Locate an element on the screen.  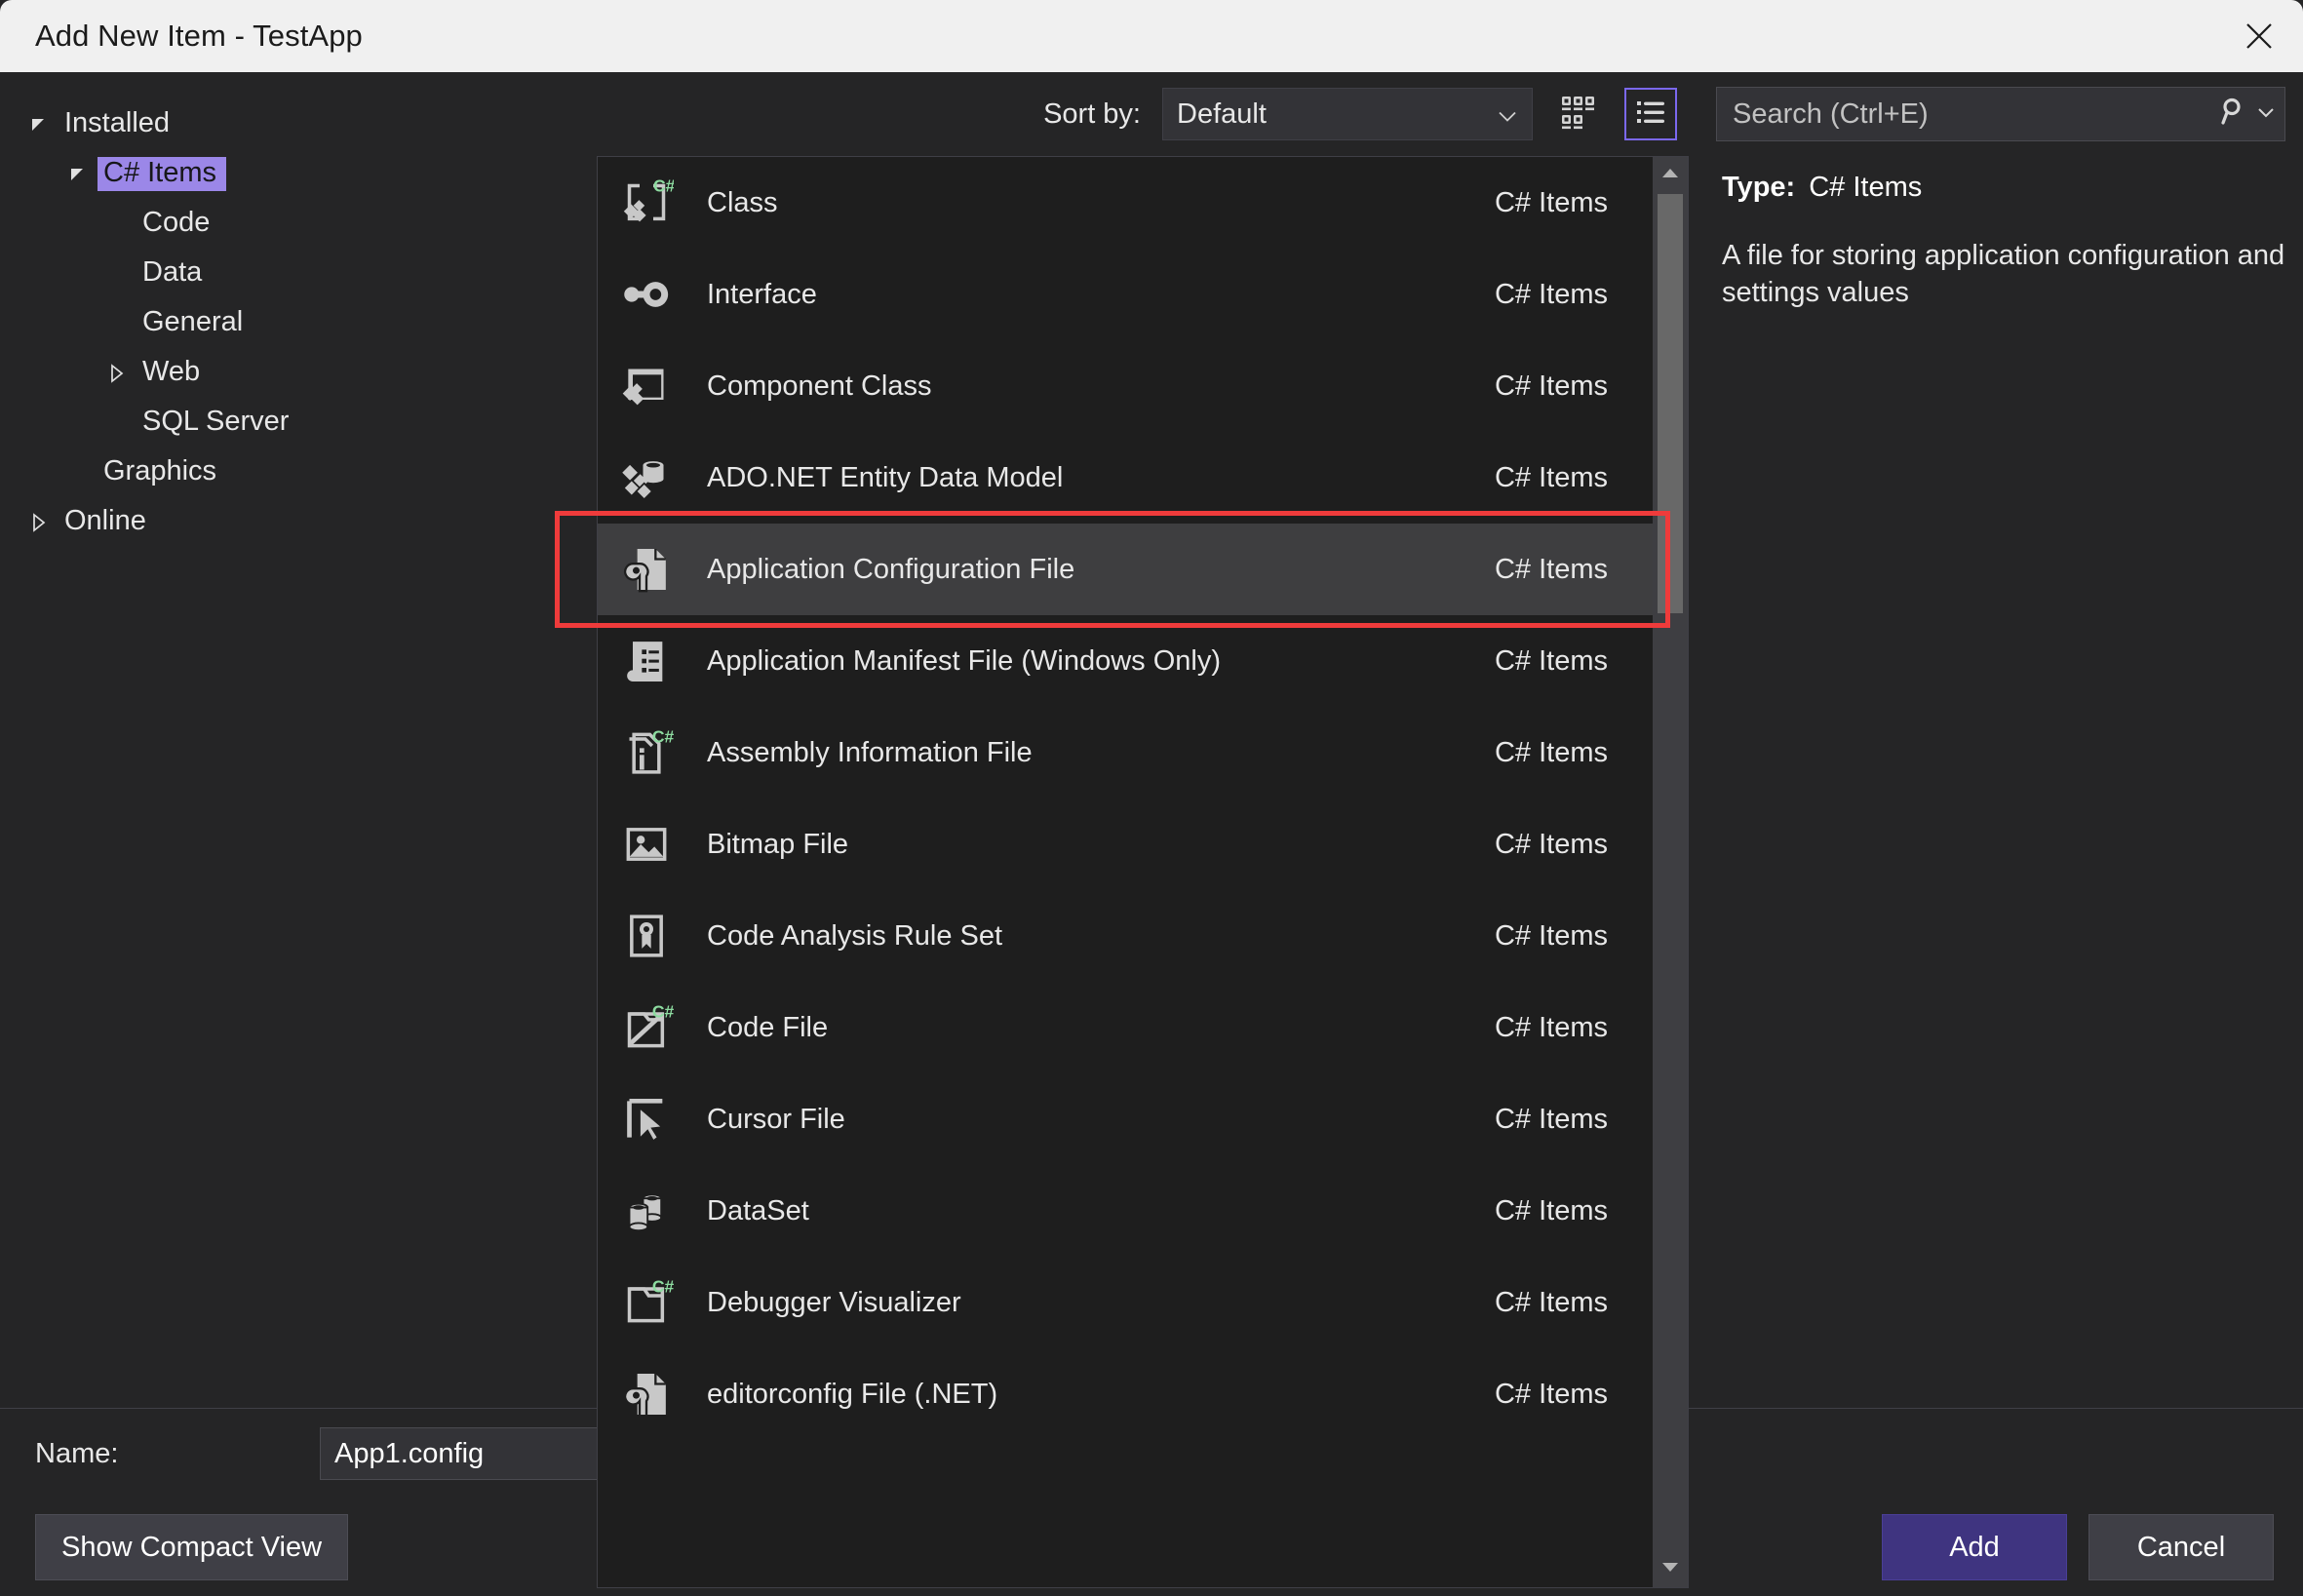
tiles-view-button is located at coordinates (1578, 114).